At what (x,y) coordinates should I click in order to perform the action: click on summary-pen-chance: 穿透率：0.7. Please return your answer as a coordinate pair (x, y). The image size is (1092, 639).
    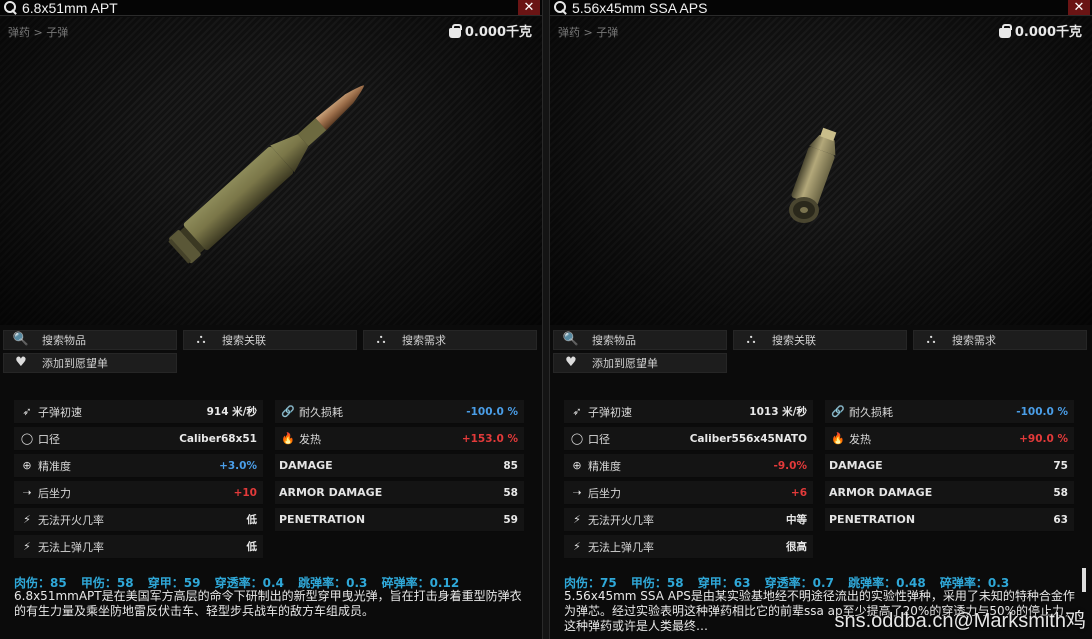
    Looking at the image, I should click on (799, 583).